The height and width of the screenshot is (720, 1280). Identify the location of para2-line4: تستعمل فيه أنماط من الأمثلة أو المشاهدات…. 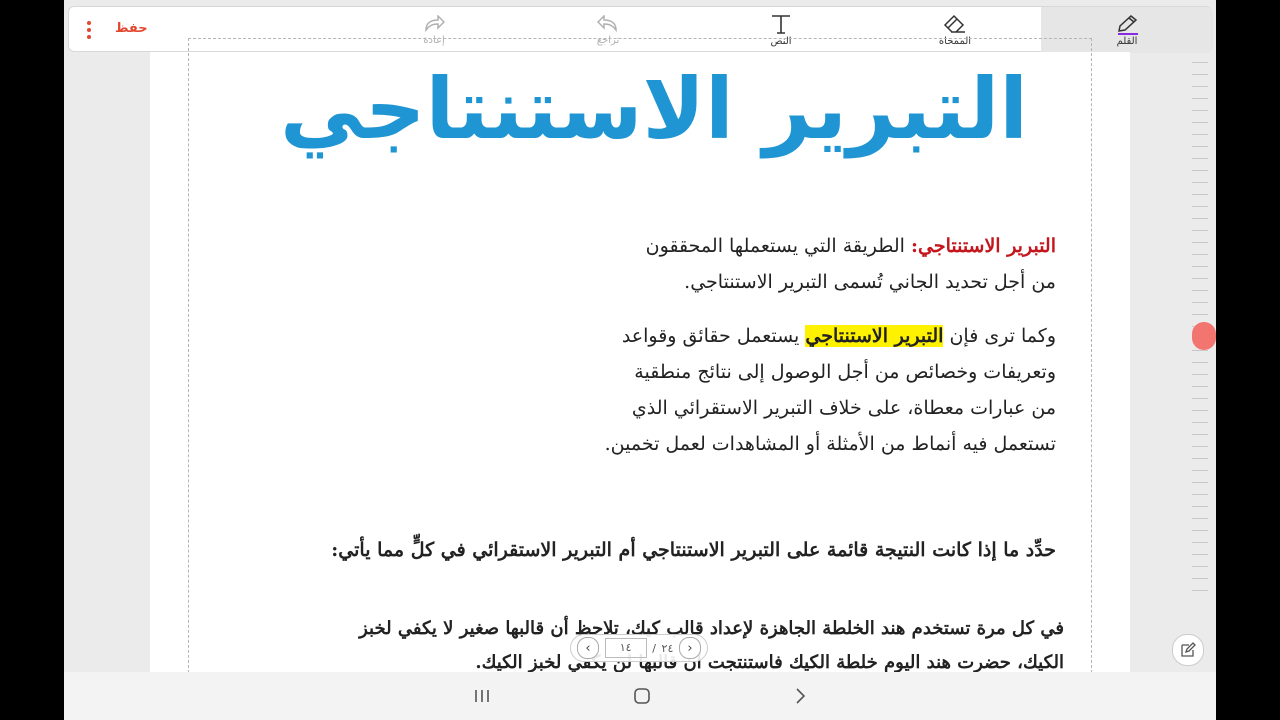
(830, 444).